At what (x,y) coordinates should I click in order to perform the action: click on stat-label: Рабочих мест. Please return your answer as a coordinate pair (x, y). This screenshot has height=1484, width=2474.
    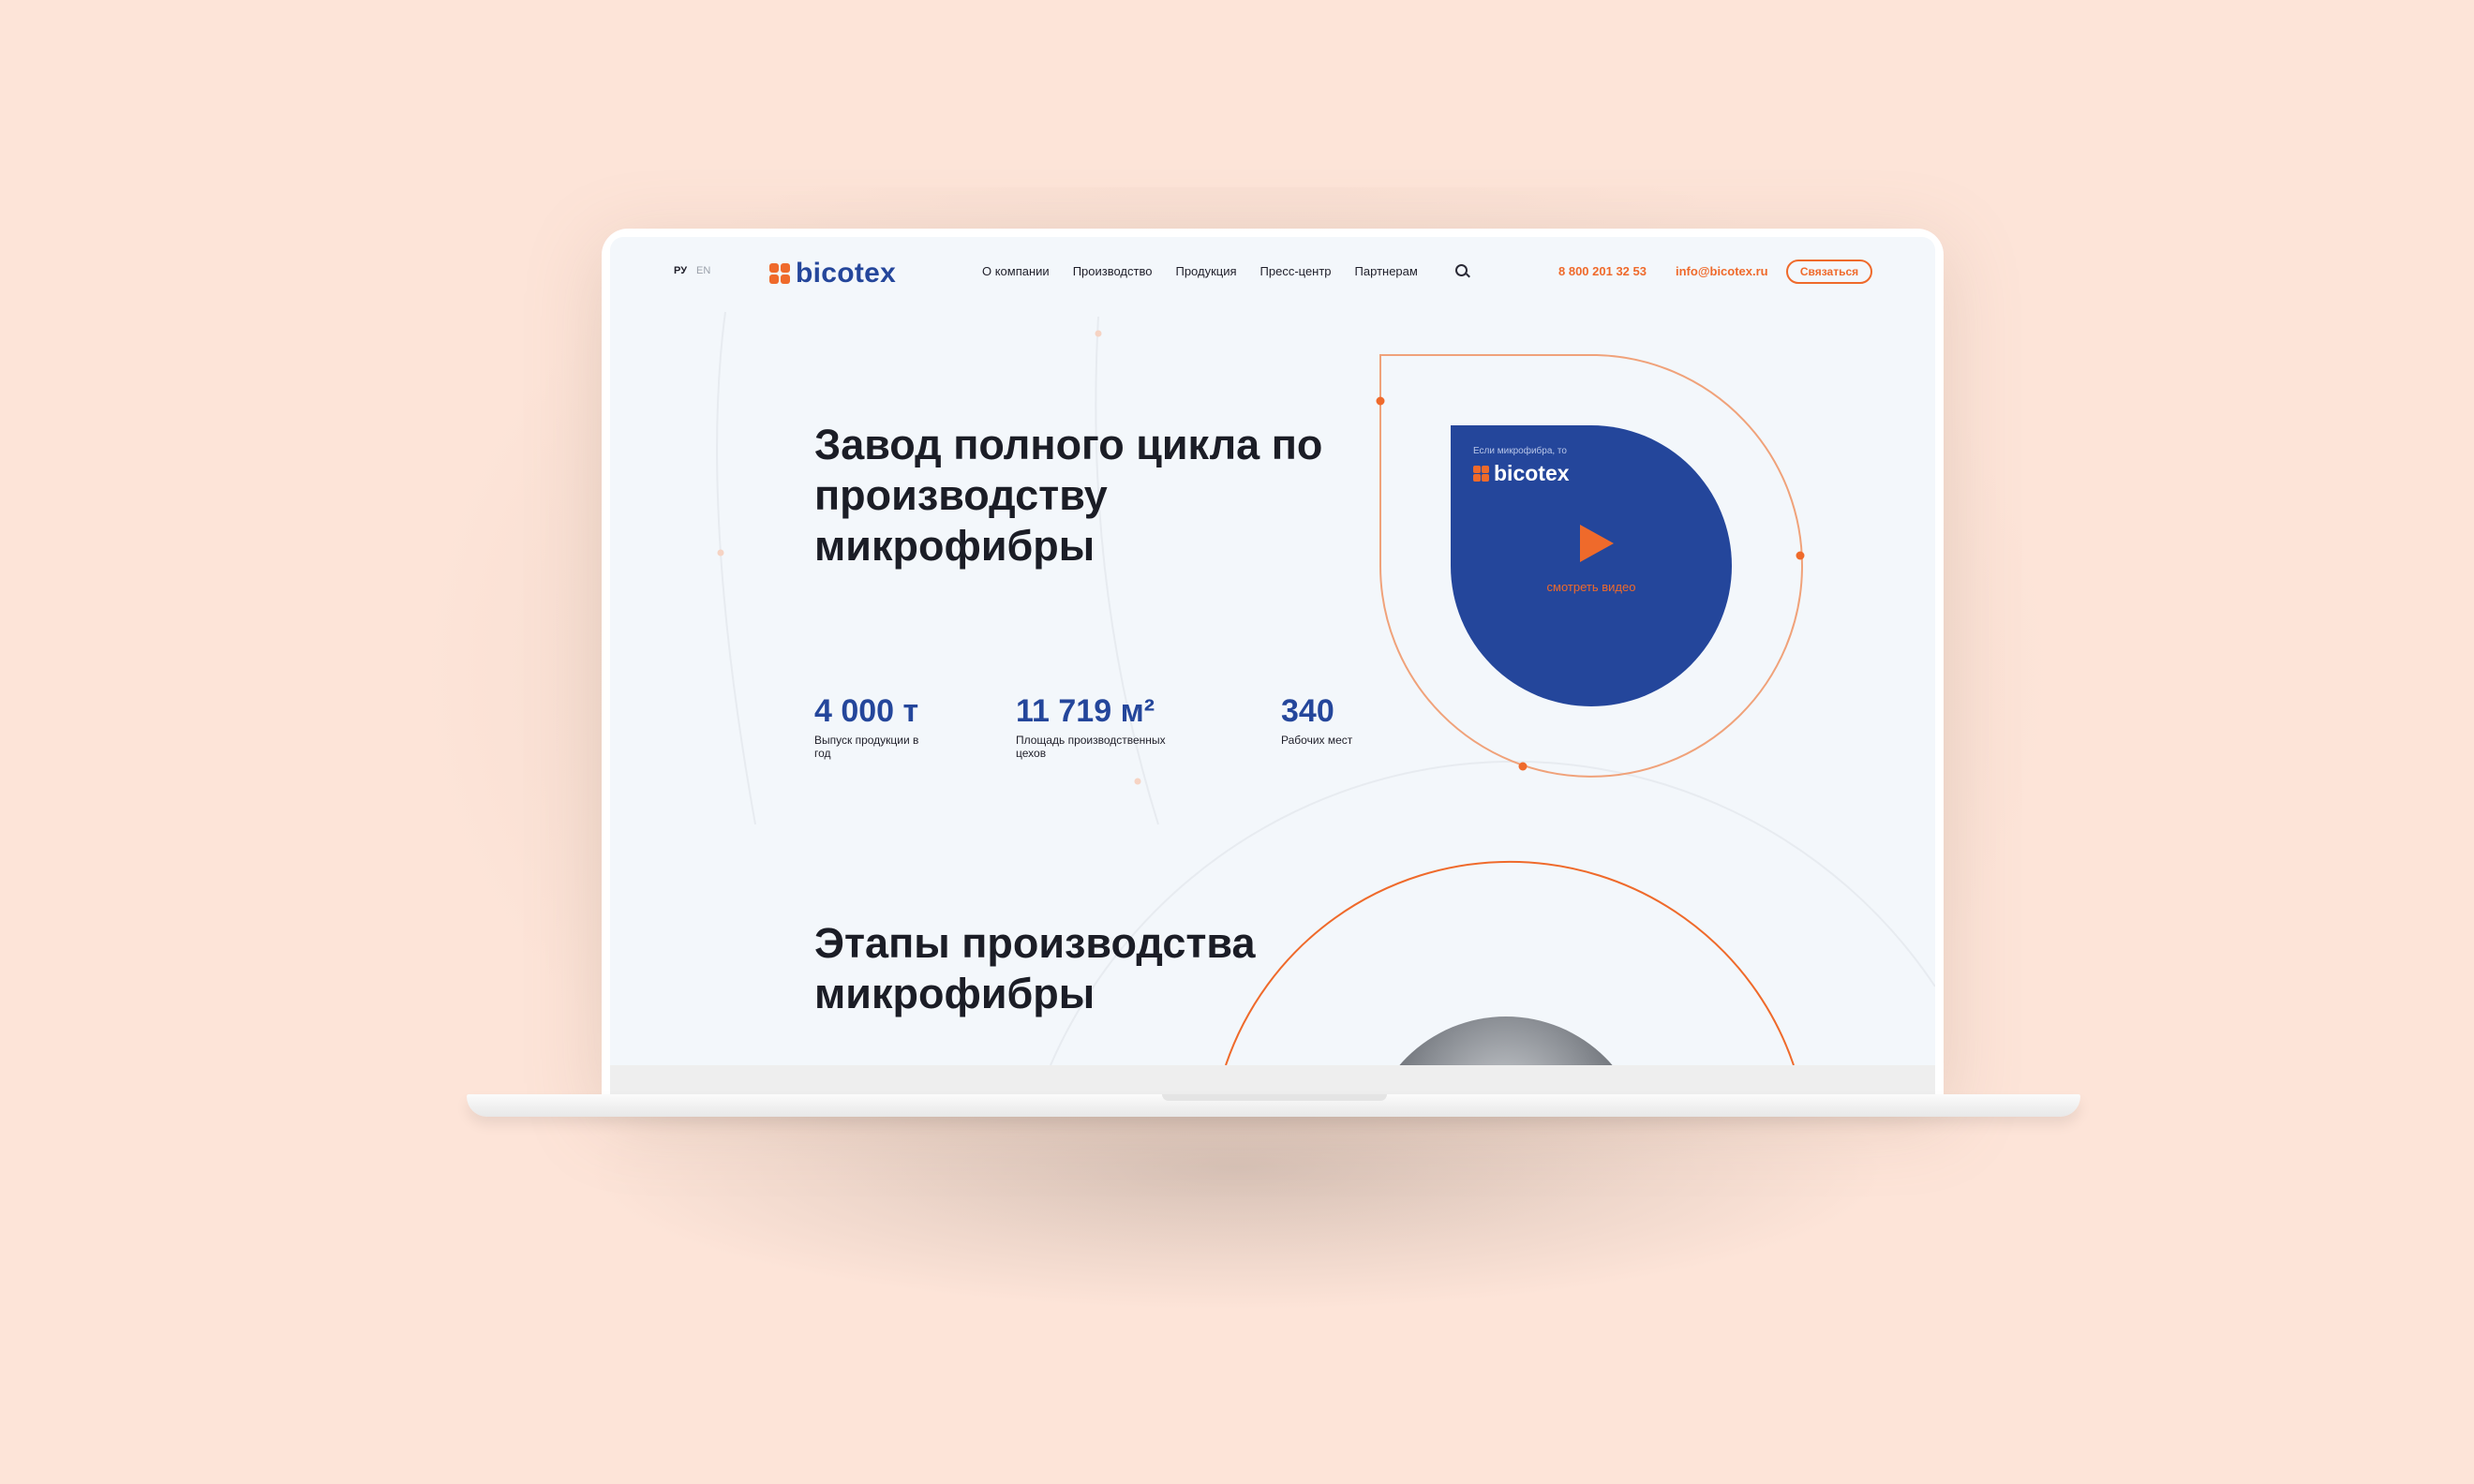
    Looking at the image, I should click on (1317, 740).